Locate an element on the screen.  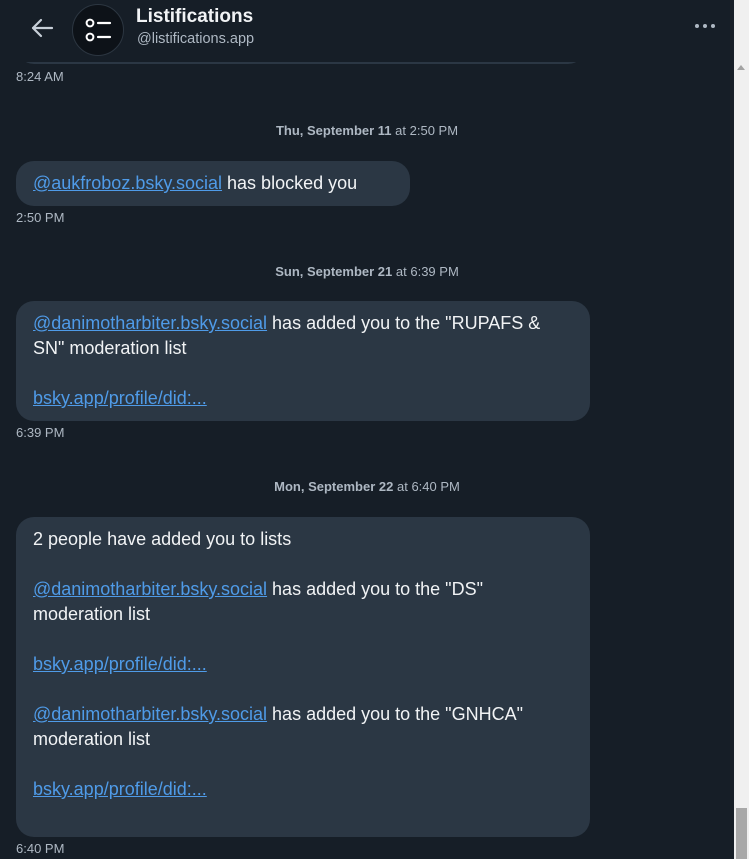
conversation-header: Listifications @listifications.app is located at coordinates (367, 31).